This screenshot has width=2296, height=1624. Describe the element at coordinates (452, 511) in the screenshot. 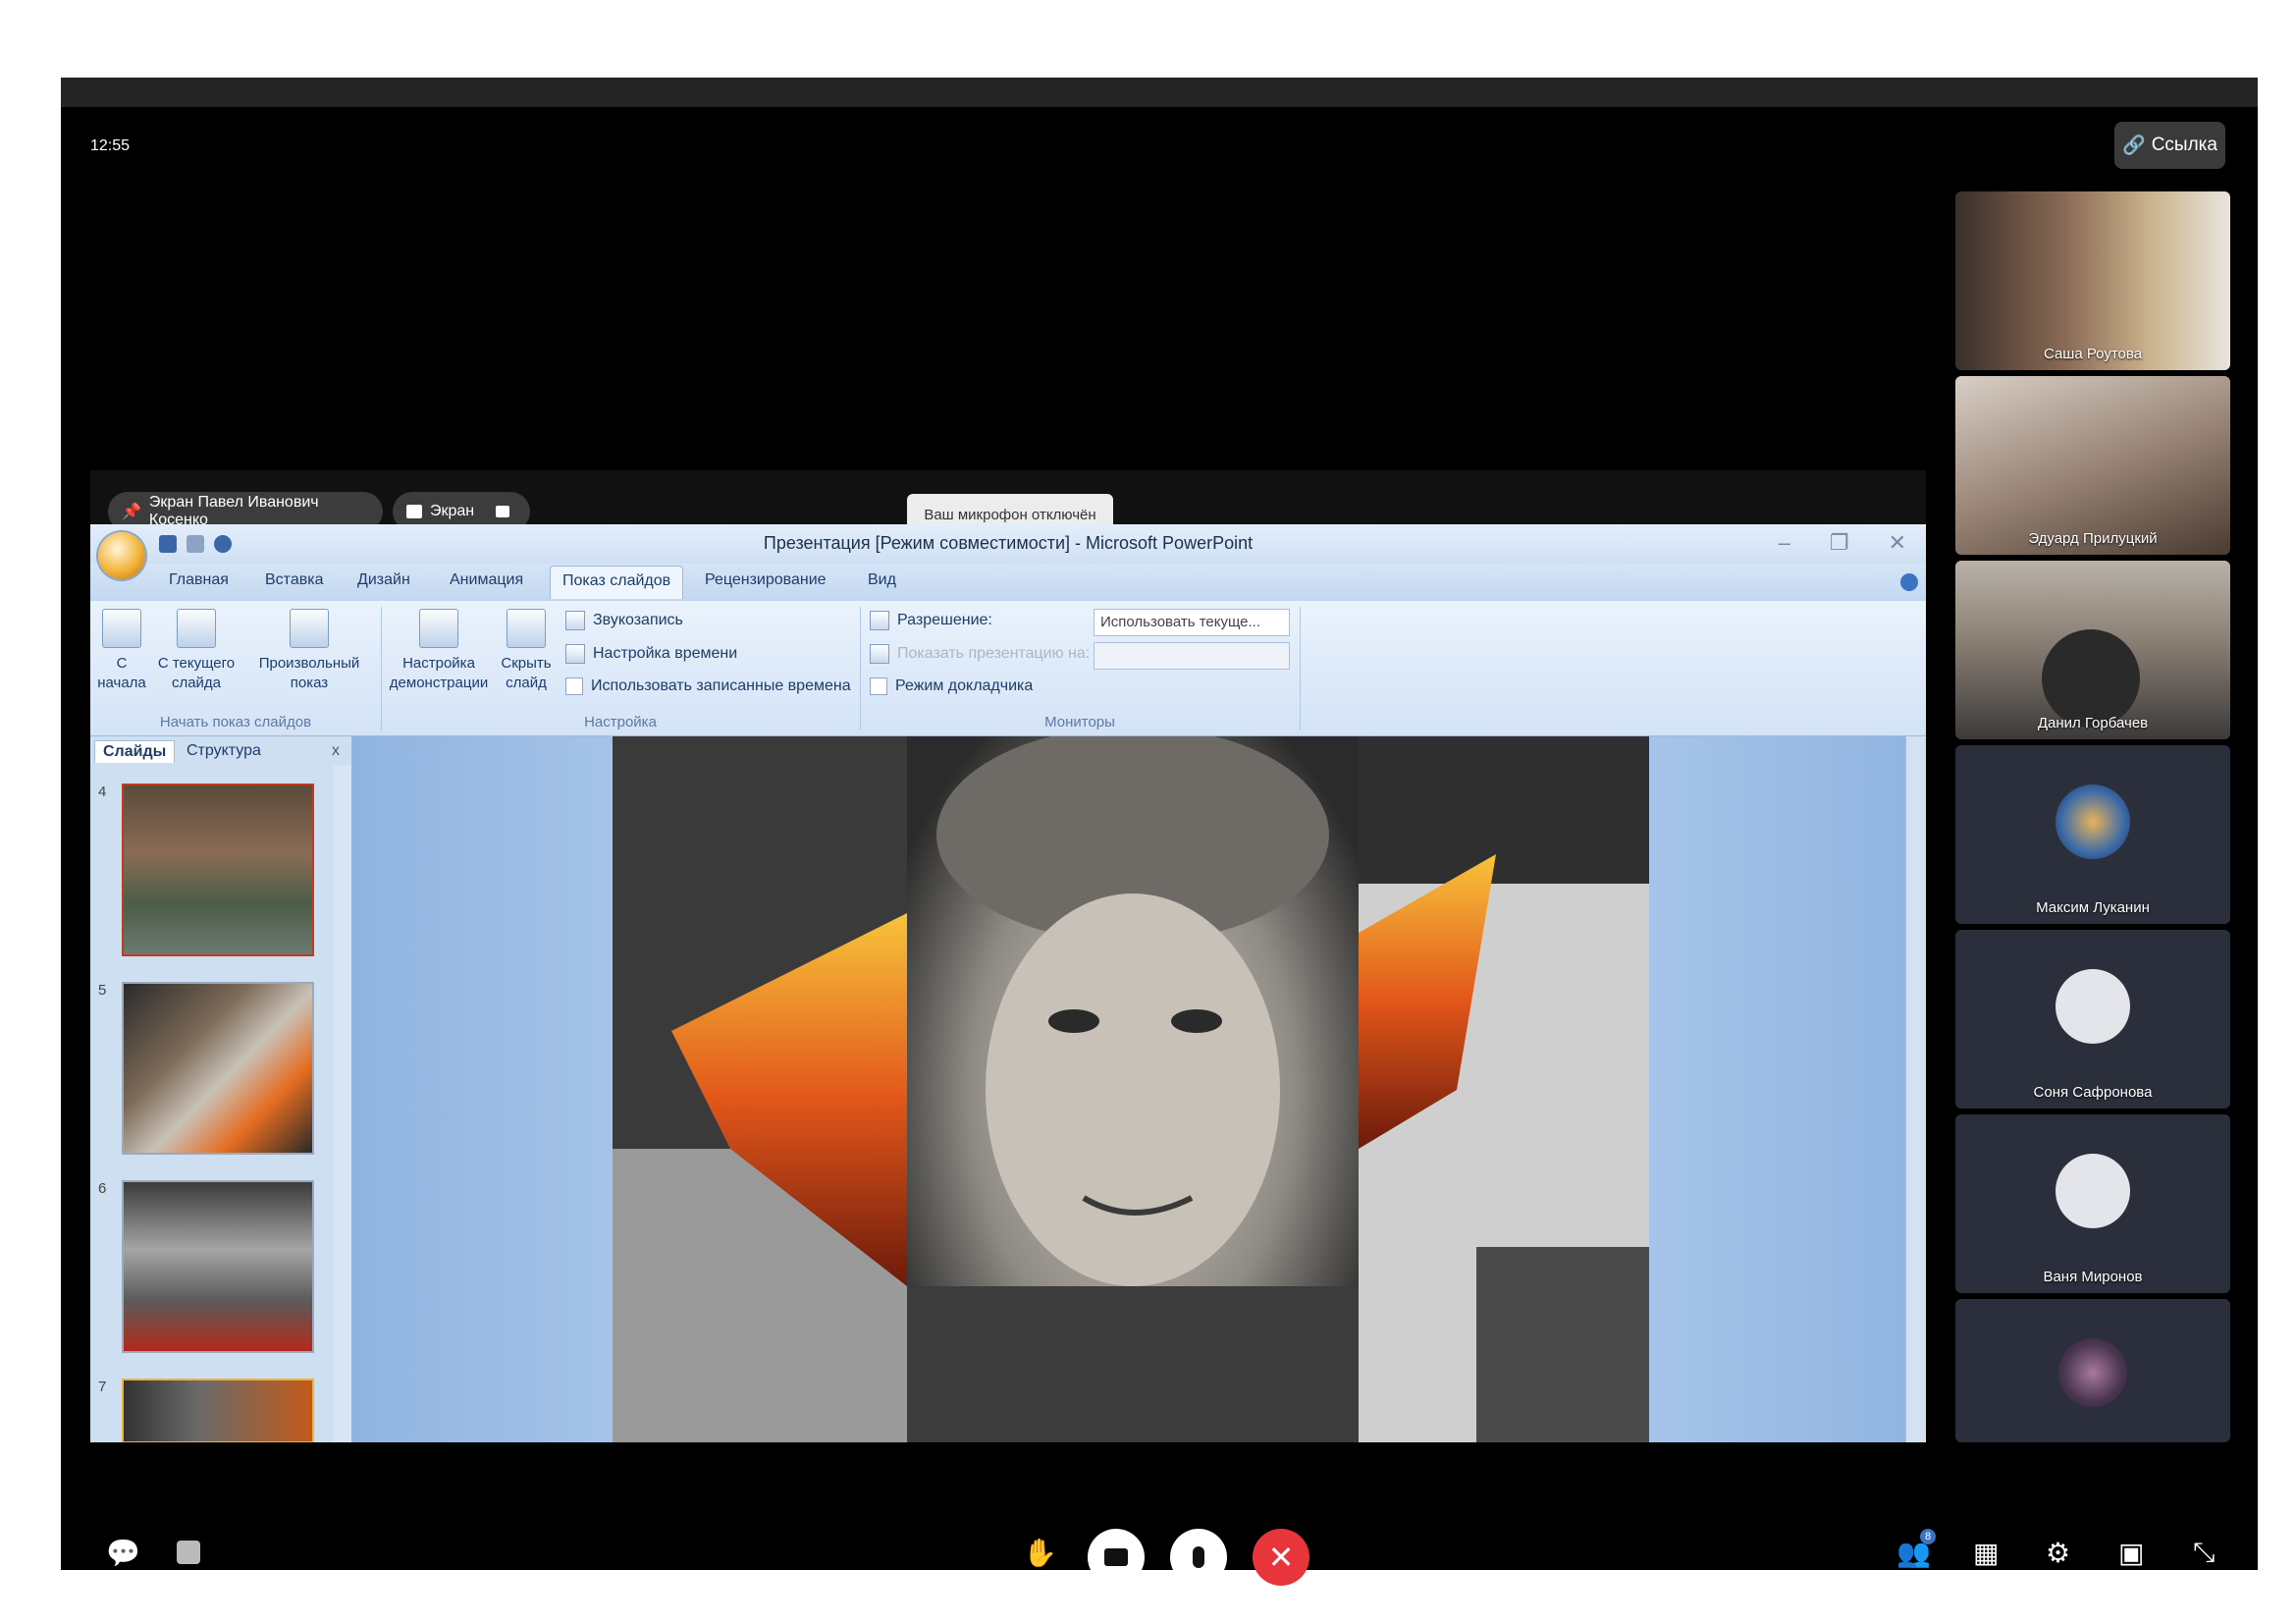

I see `screen-chip-label: Экран` at that location.